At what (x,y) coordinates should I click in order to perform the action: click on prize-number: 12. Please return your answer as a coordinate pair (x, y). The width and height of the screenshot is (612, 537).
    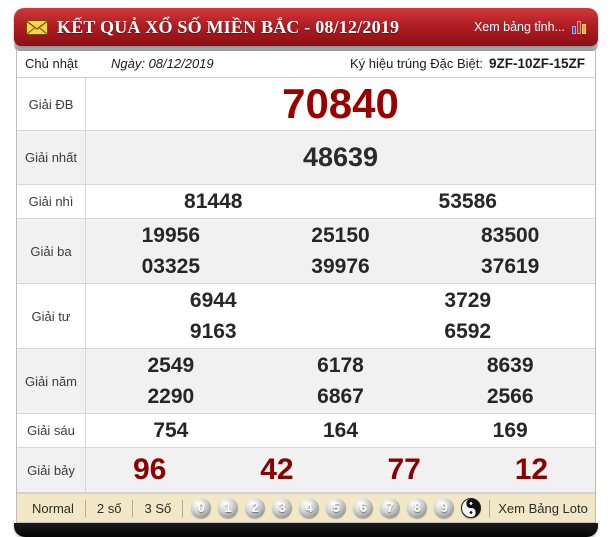
    Looking at the image, I should click on (531, 469).